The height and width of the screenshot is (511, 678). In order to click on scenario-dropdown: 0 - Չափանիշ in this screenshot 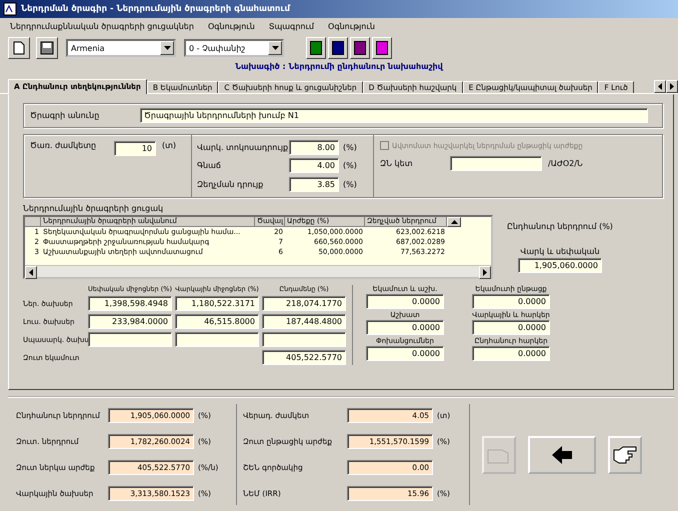, I will do `click(234, 48)`.